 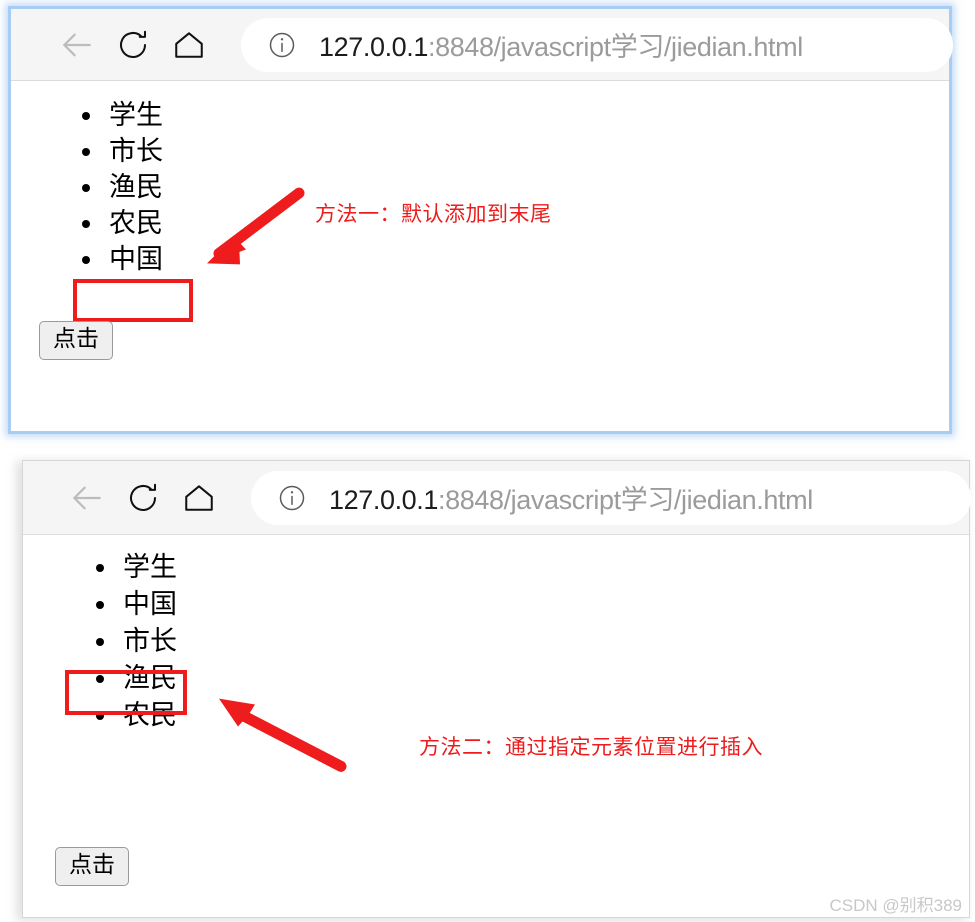 I want to click on item-list: 学生 中国 市长 渔民 农民, so click(x=136, y=641).